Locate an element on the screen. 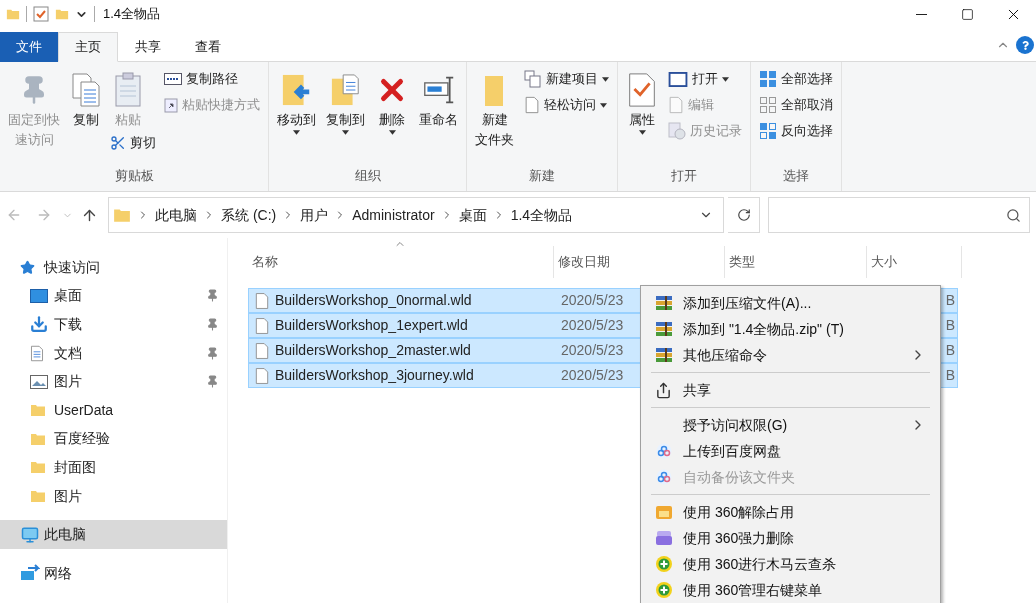 This screenshot has height=603, width=1036. ribbon-tab: 文件 is located at coordinates (29, 47).